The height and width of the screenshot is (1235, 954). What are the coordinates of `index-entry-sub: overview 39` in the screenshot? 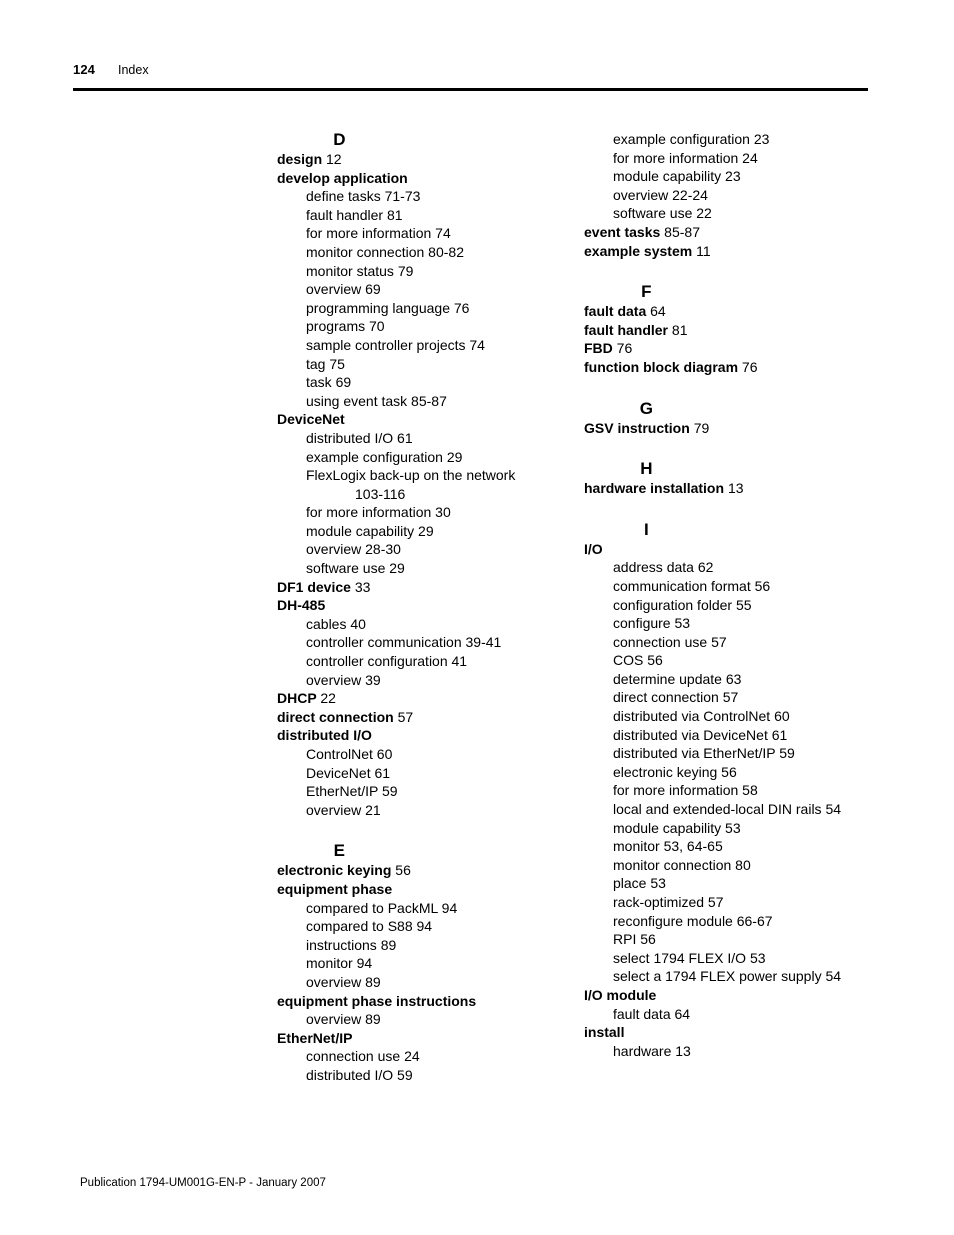 It's located at (427, 680).